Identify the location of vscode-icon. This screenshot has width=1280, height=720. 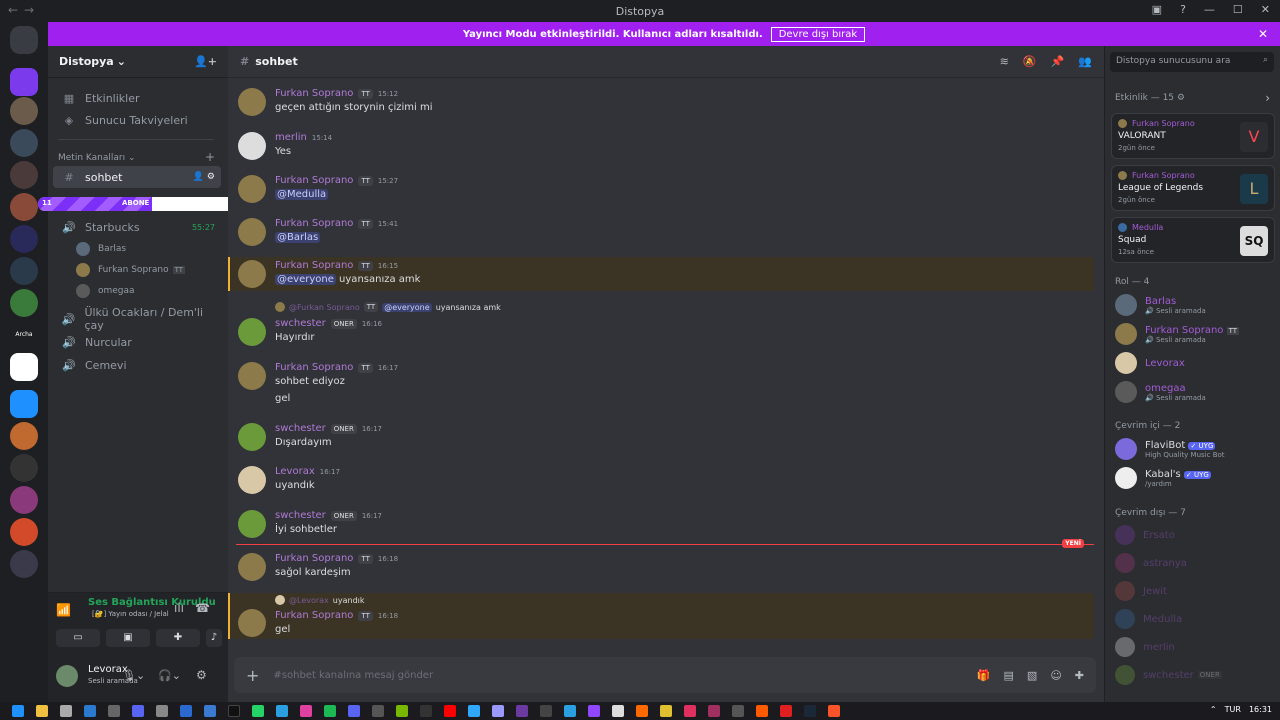
(90, 711).